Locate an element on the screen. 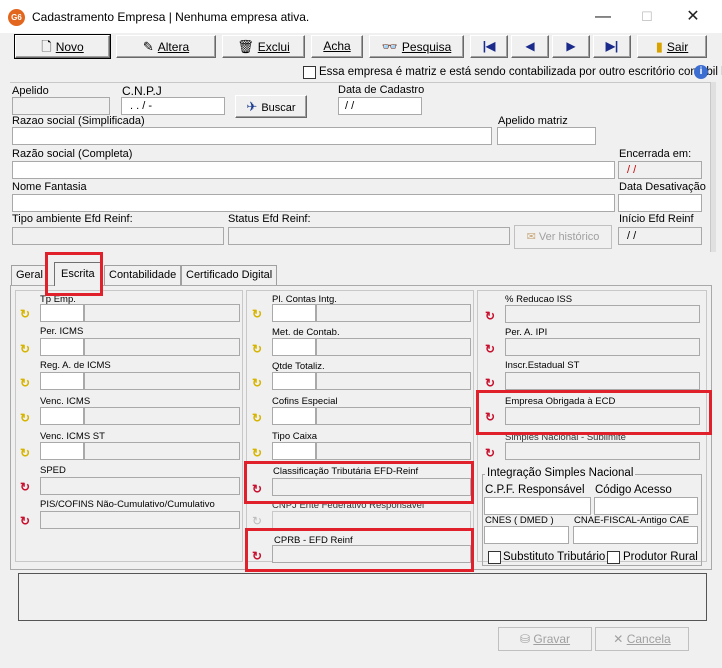  substituto-checkbox is located at coordinates (494, 557).